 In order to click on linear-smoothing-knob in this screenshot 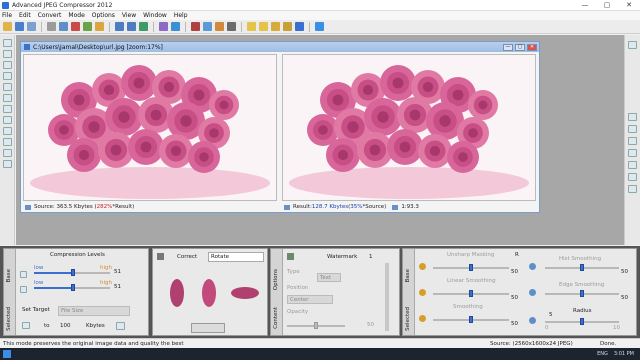, I will do `click(471, 293)`.